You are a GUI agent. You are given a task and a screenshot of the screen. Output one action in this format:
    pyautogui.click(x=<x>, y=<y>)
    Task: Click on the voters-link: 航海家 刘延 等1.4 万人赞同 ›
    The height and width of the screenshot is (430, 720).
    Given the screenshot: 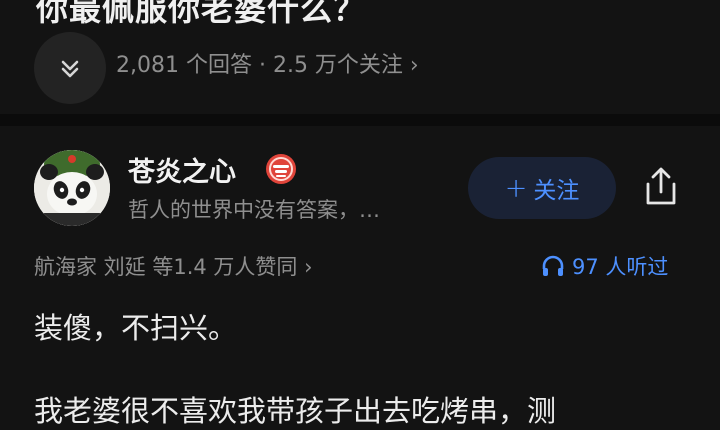 What is the action you would take?
    pyautogui.click(x=173, y=266)
    